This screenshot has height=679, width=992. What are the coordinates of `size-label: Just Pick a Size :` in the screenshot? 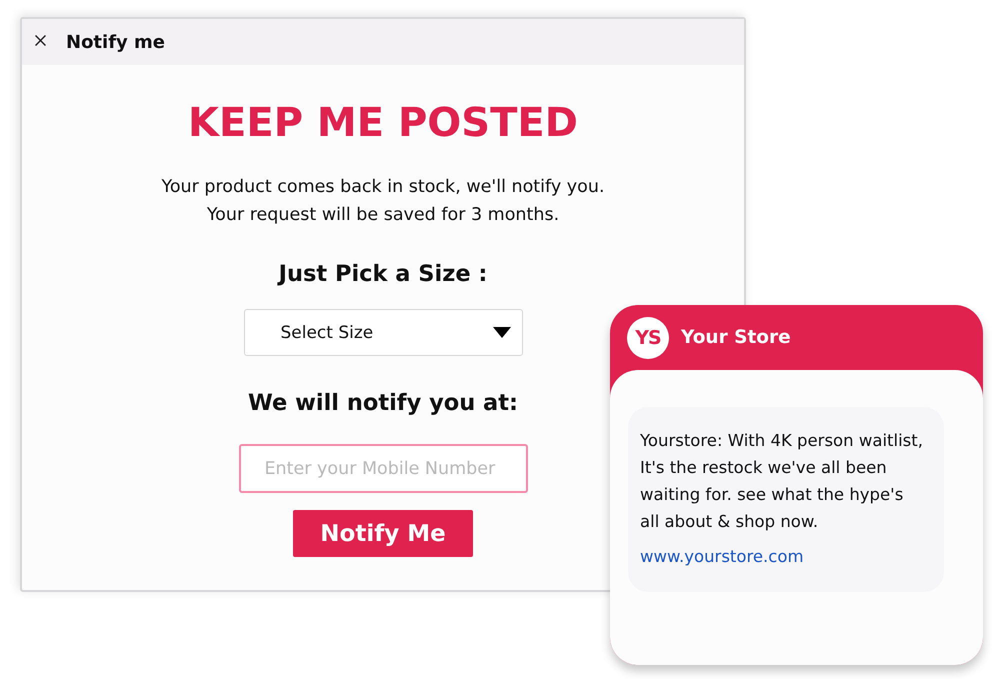 It's located at (383, 274).